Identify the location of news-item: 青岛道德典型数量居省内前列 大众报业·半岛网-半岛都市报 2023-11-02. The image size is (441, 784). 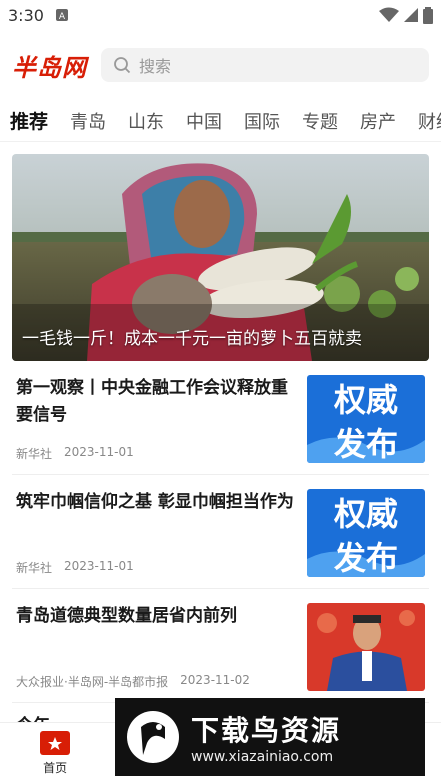
(220, 646).